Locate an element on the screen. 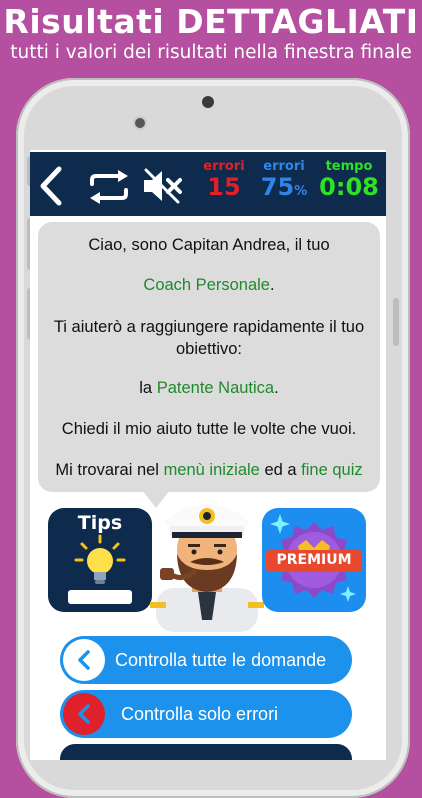 Image resolution: width=422 pixels, height=798 pixels. errors-count-value: 15 is located at coordinates (224, 187).